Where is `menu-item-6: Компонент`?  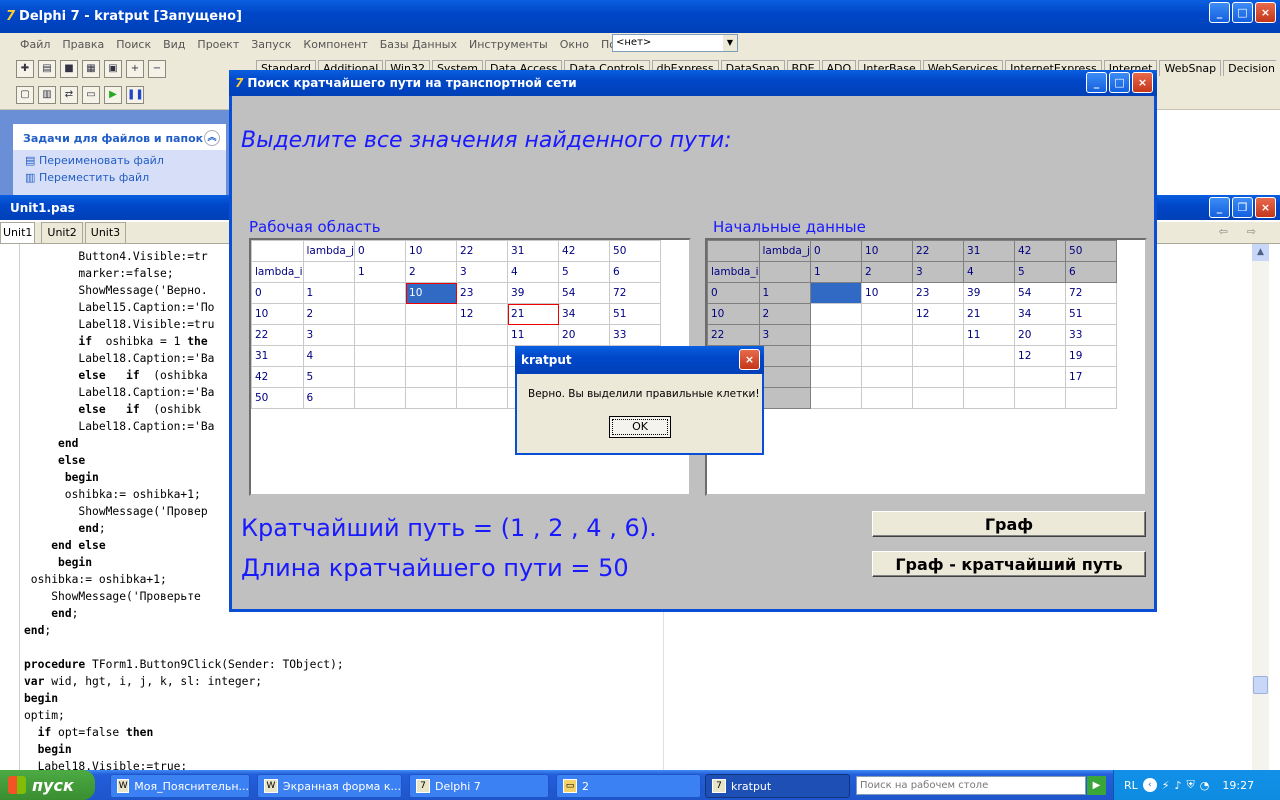
menu-item-6: Компонент is located at coordinates (335, 44).